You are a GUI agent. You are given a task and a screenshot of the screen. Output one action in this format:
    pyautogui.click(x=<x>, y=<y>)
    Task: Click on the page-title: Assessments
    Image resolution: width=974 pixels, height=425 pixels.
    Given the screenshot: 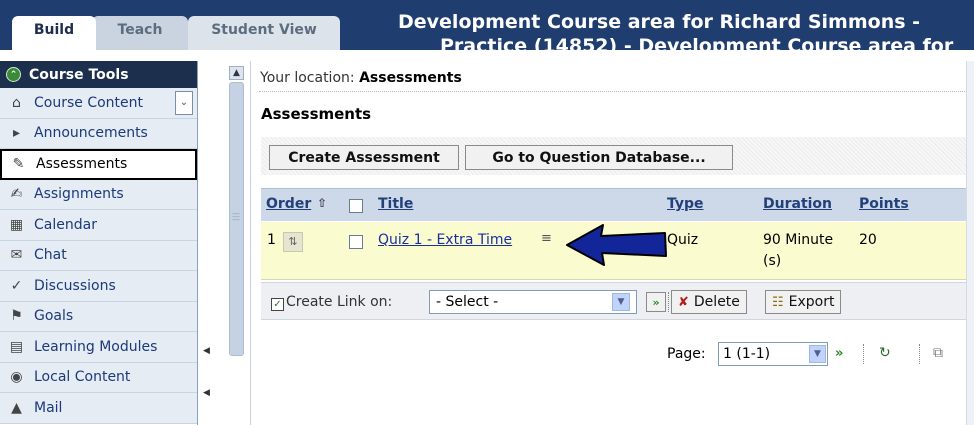 What is the action you would take?
    pyautogui.click(x=316, y=114)
    